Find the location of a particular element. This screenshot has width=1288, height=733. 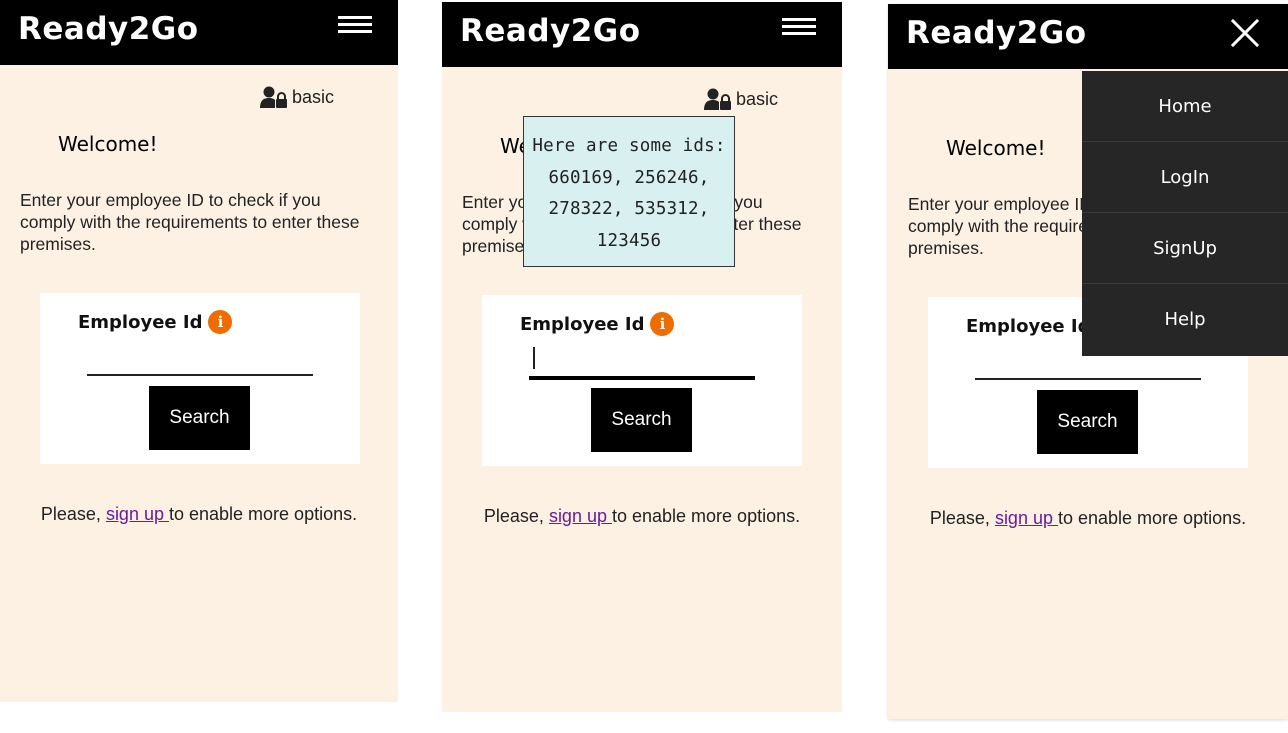

text-caret is located at coordinates (534, 358).